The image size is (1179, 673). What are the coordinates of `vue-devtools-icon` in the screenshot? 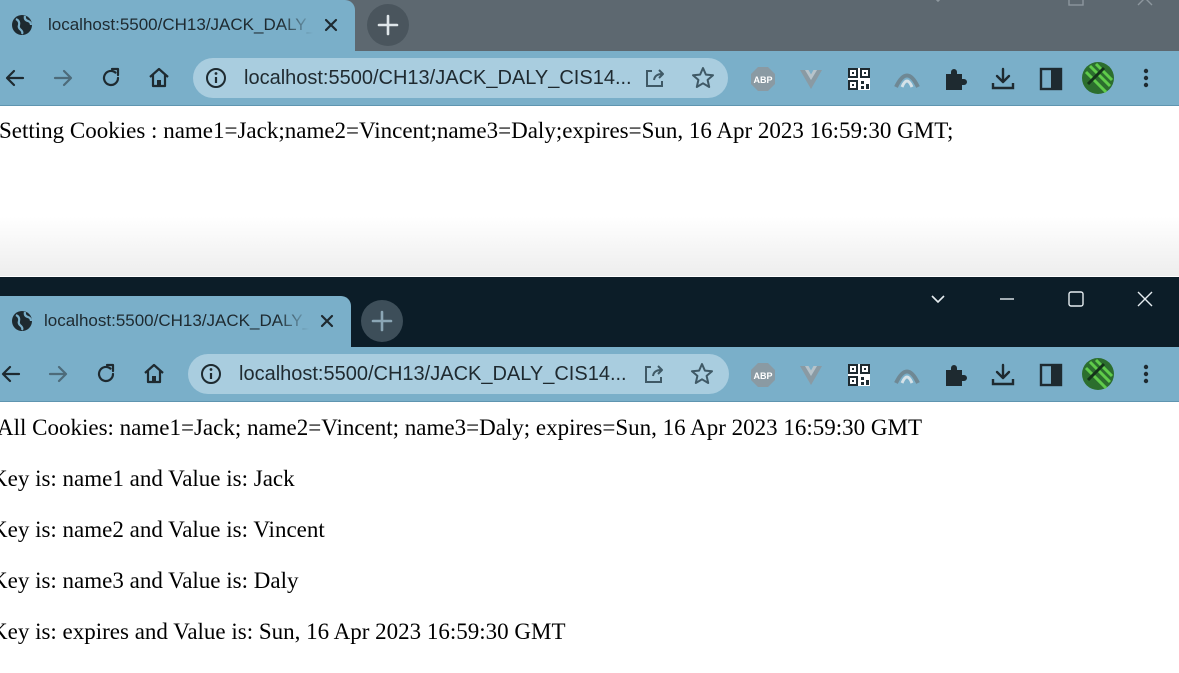 It's located at (811, 375).